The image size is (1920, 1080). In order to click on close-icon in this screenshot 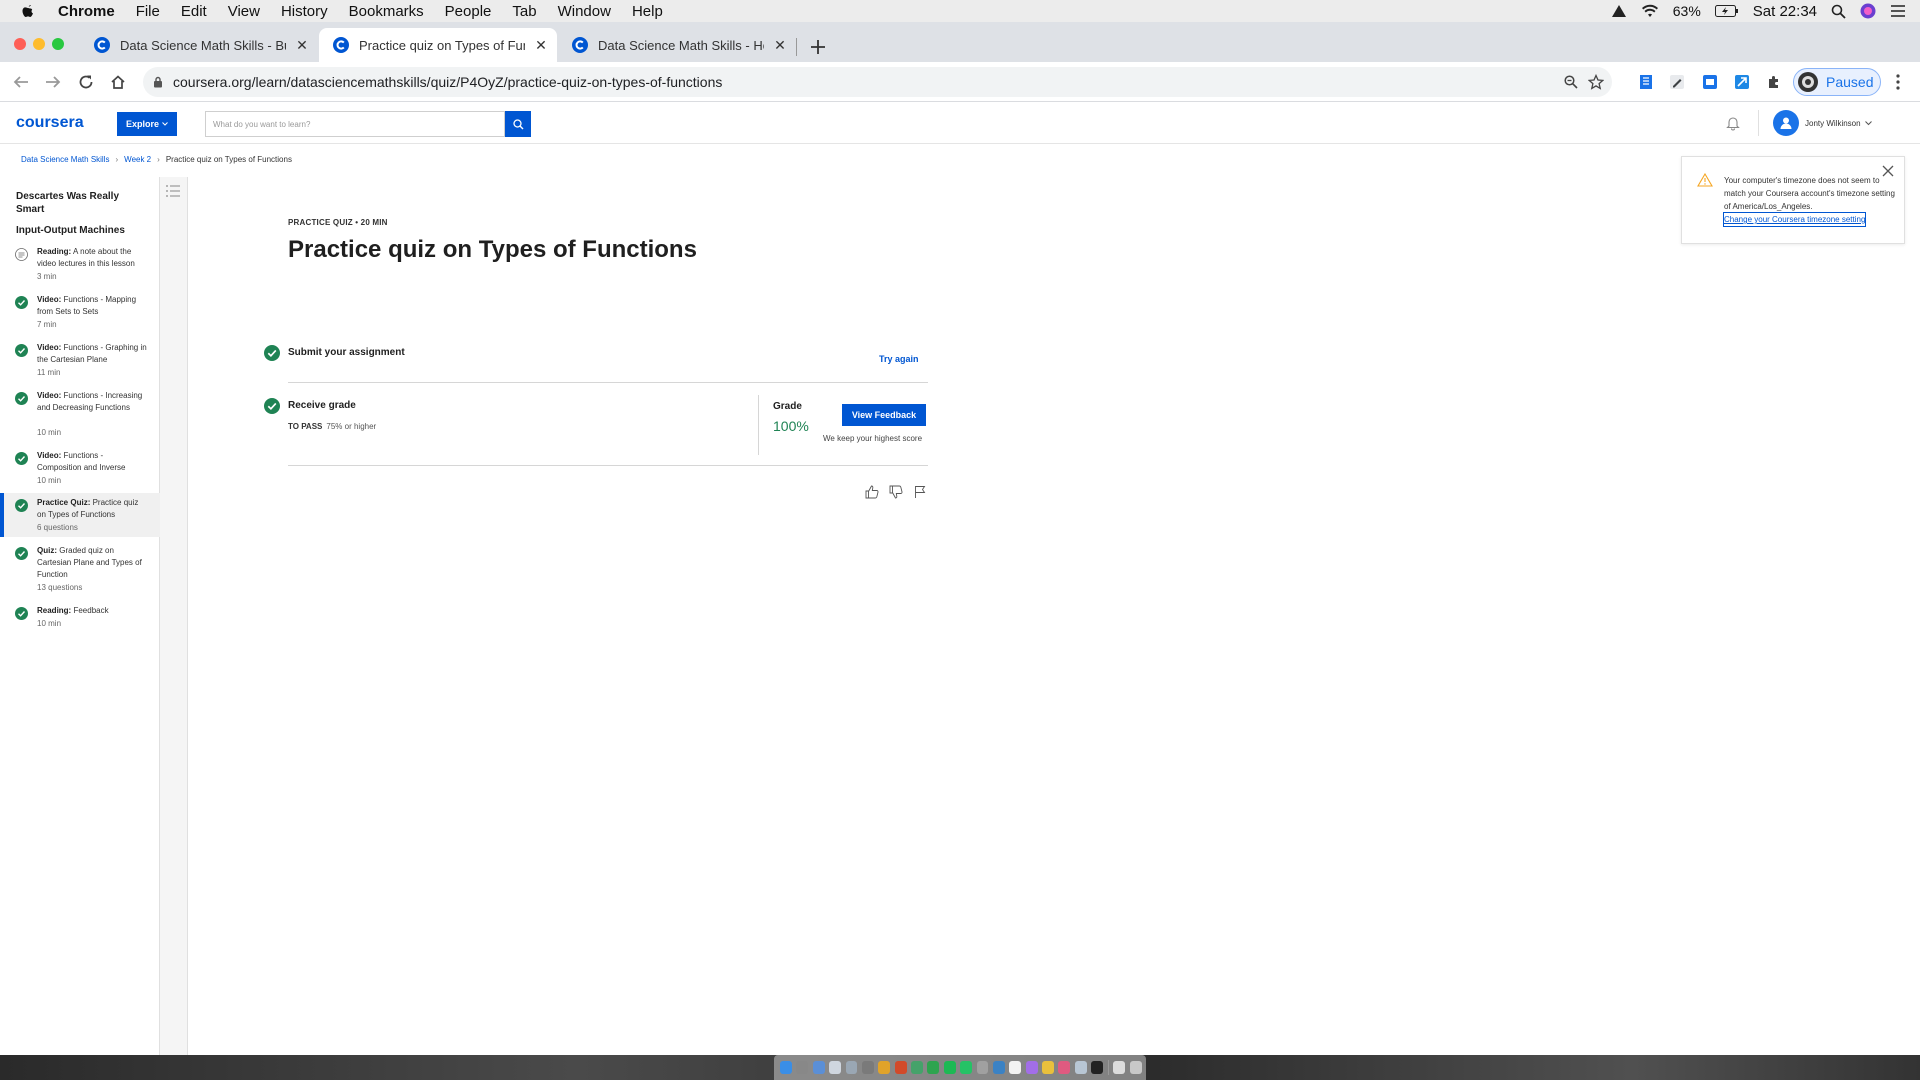, I will do `click(1888, 171)`.